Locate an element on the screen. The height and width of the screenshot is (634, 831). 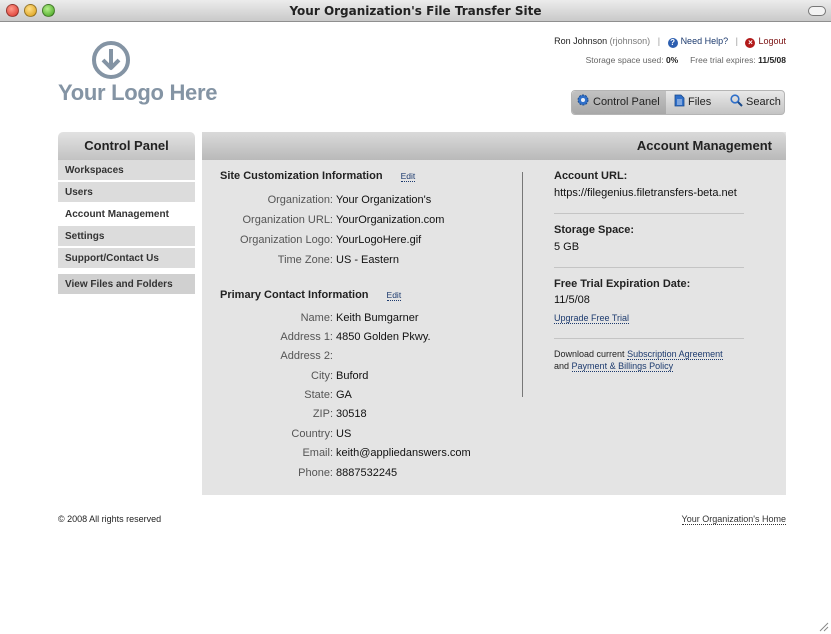
column-divider is located at coordinates (522, 284).